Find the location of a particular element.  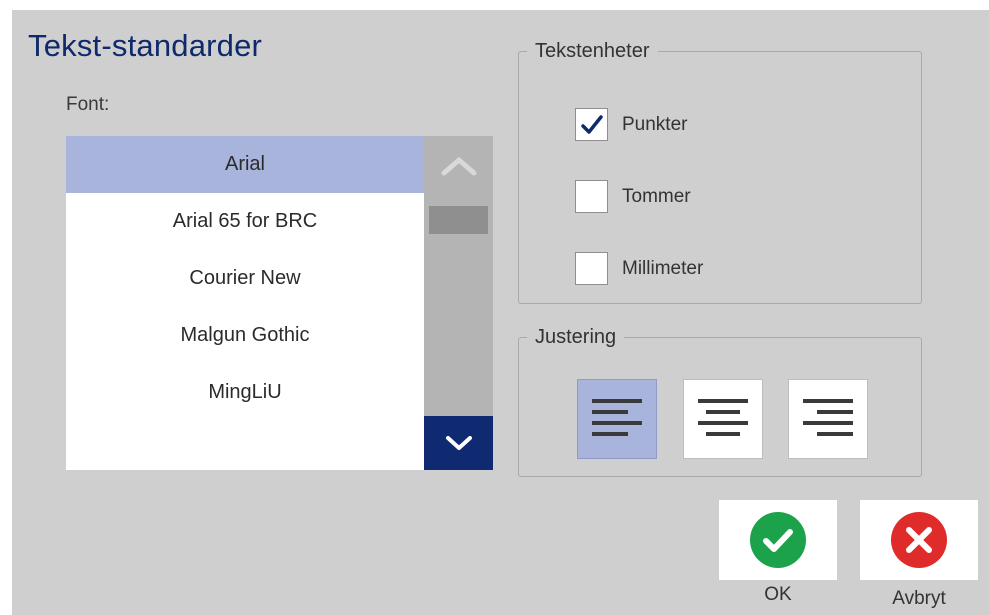

alignment-group: Justering is located at coordinates (720, 401).